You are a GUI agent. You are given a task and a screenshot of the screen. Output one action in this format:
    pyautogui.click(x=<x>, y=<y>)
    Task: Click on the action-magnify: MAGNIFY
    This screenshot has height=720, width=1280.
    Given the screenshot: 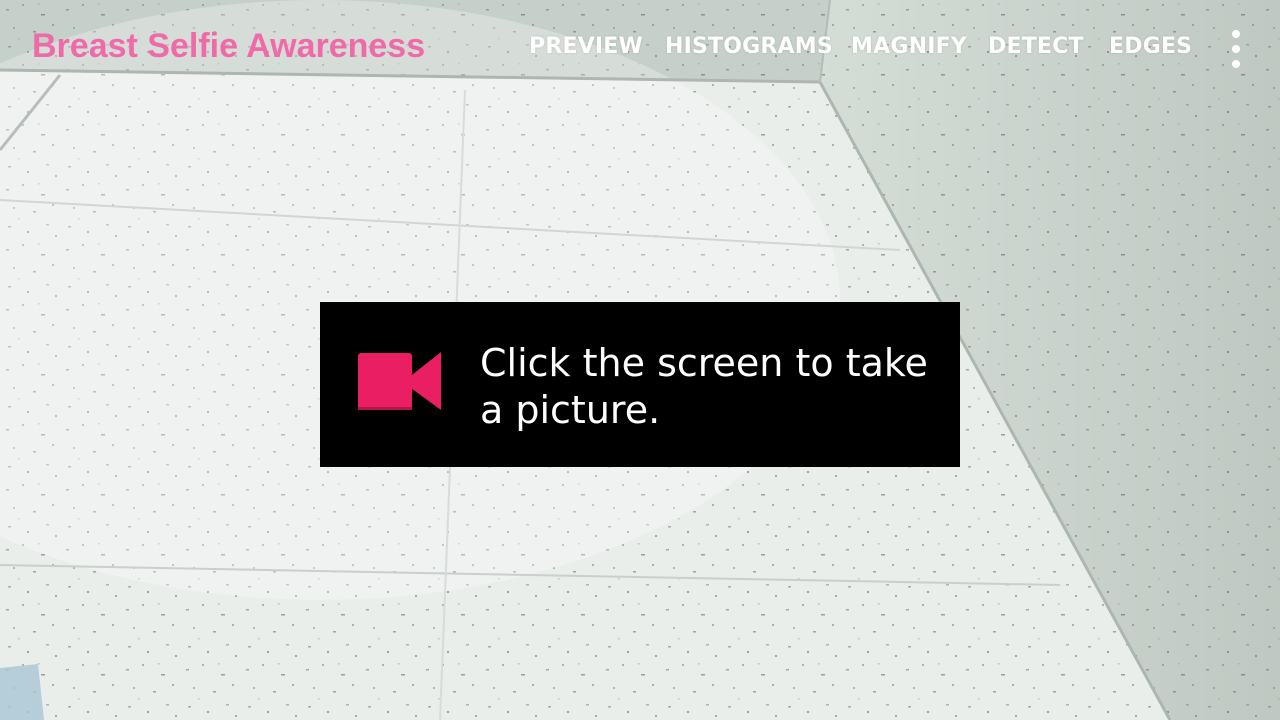 What is the action you would take?
    pyautogui.click(x=909, y=50)
    